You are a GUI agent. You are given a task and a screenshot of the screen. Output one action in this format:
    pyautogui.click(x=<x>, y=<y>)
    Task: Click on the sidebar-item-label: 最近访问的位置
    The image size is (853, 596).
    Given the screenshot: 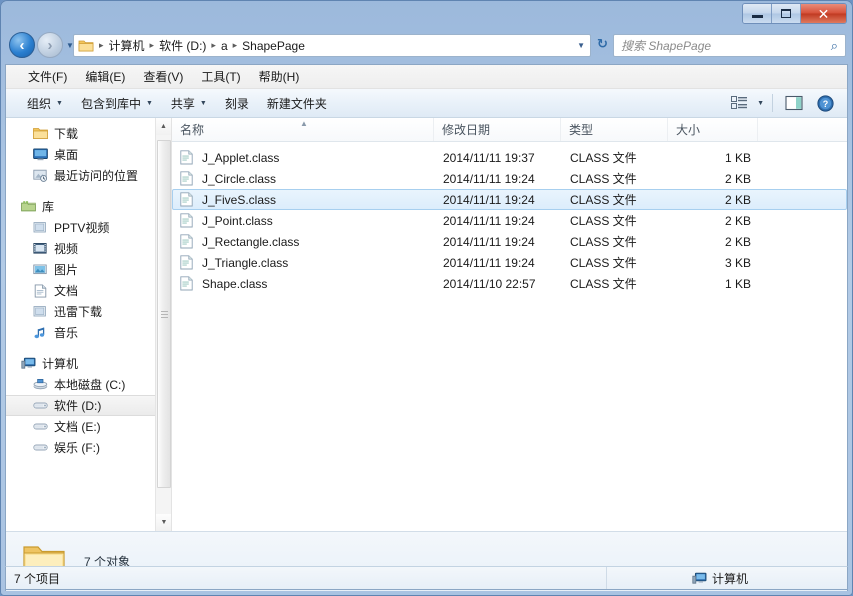 What is the action you would take?
    pyautogui.click(x=96, y=176)
    